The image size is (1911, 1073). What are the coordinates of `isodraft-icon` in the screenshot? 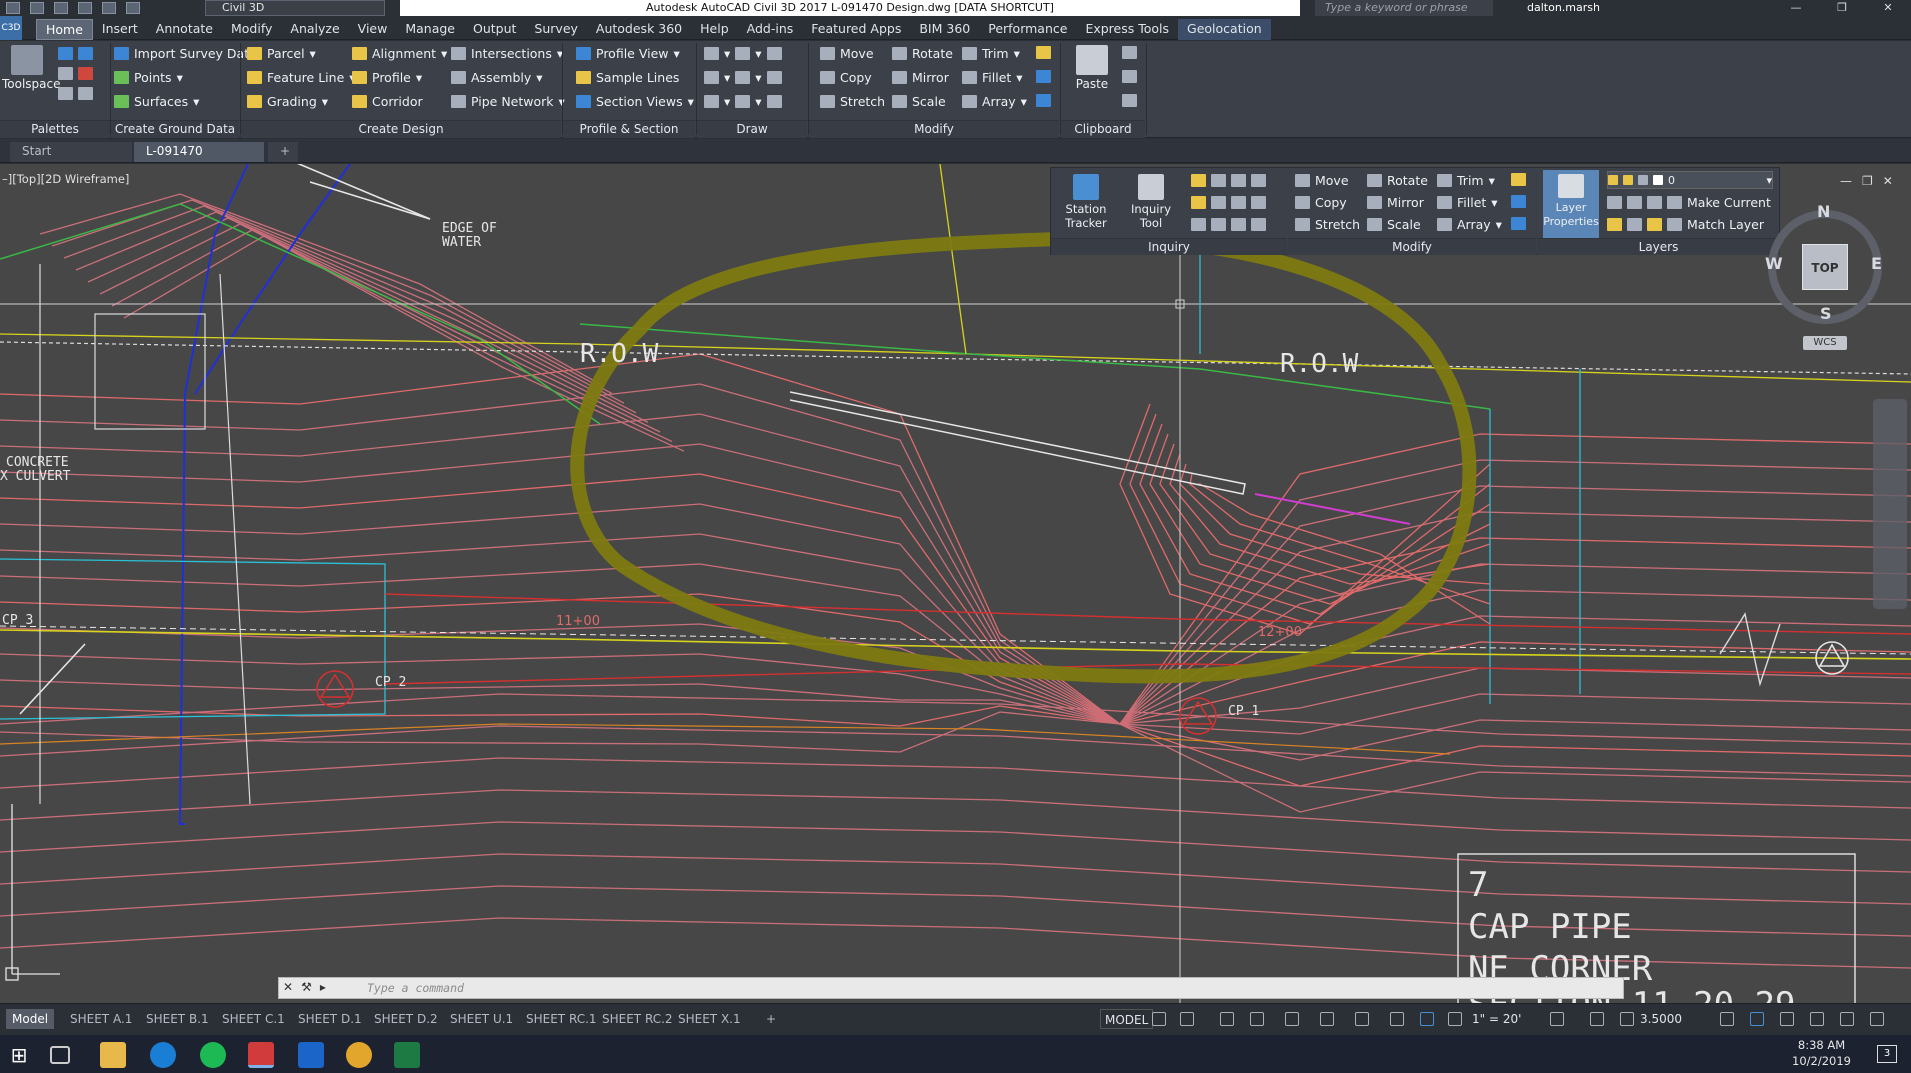 It's located at (1292, 1019).